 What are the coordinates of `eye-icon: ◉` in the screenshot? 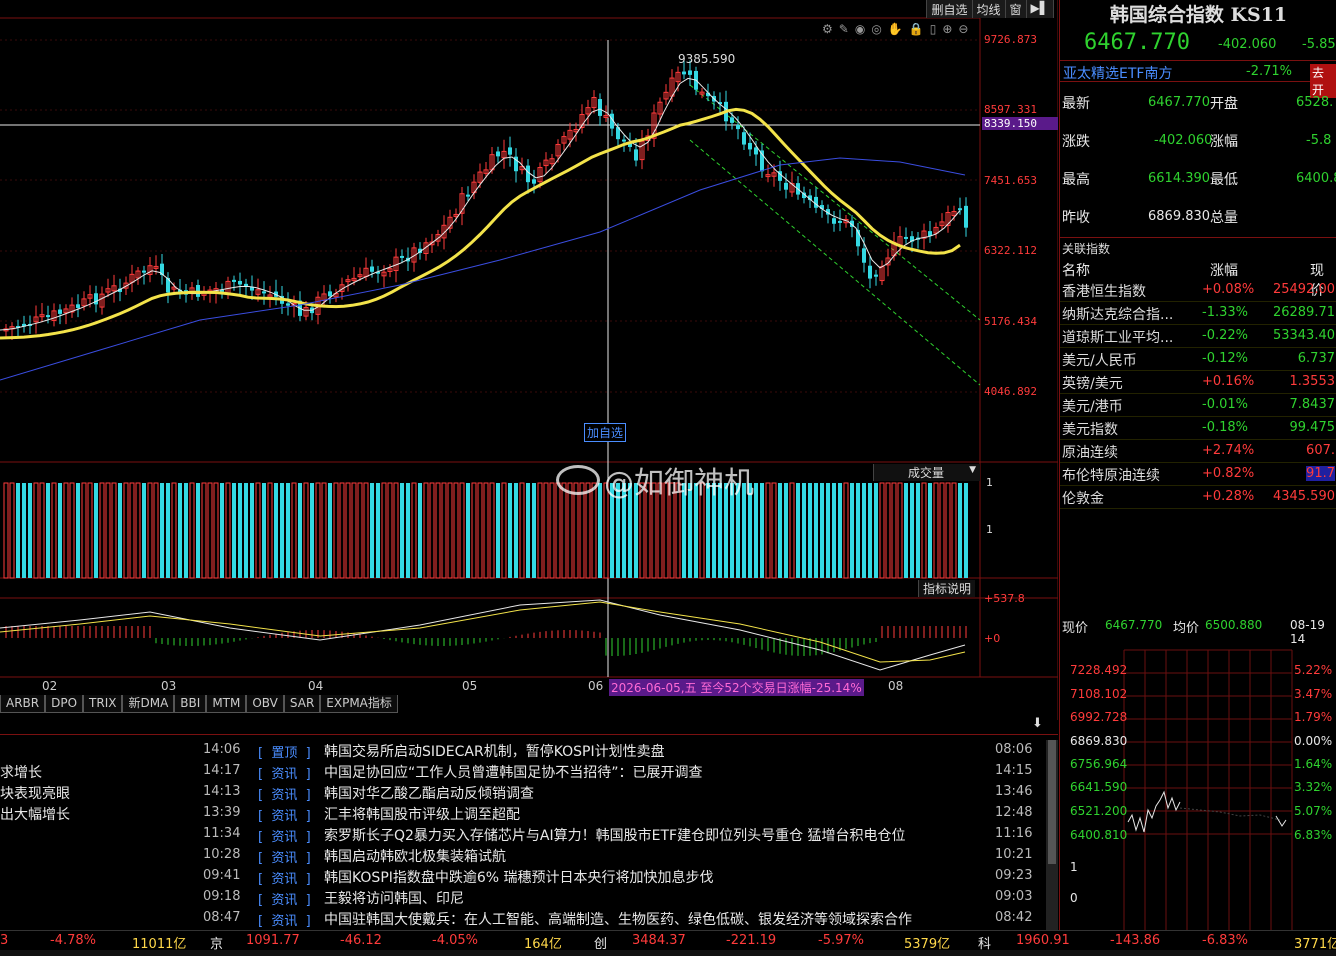 It's located at (860, 29).